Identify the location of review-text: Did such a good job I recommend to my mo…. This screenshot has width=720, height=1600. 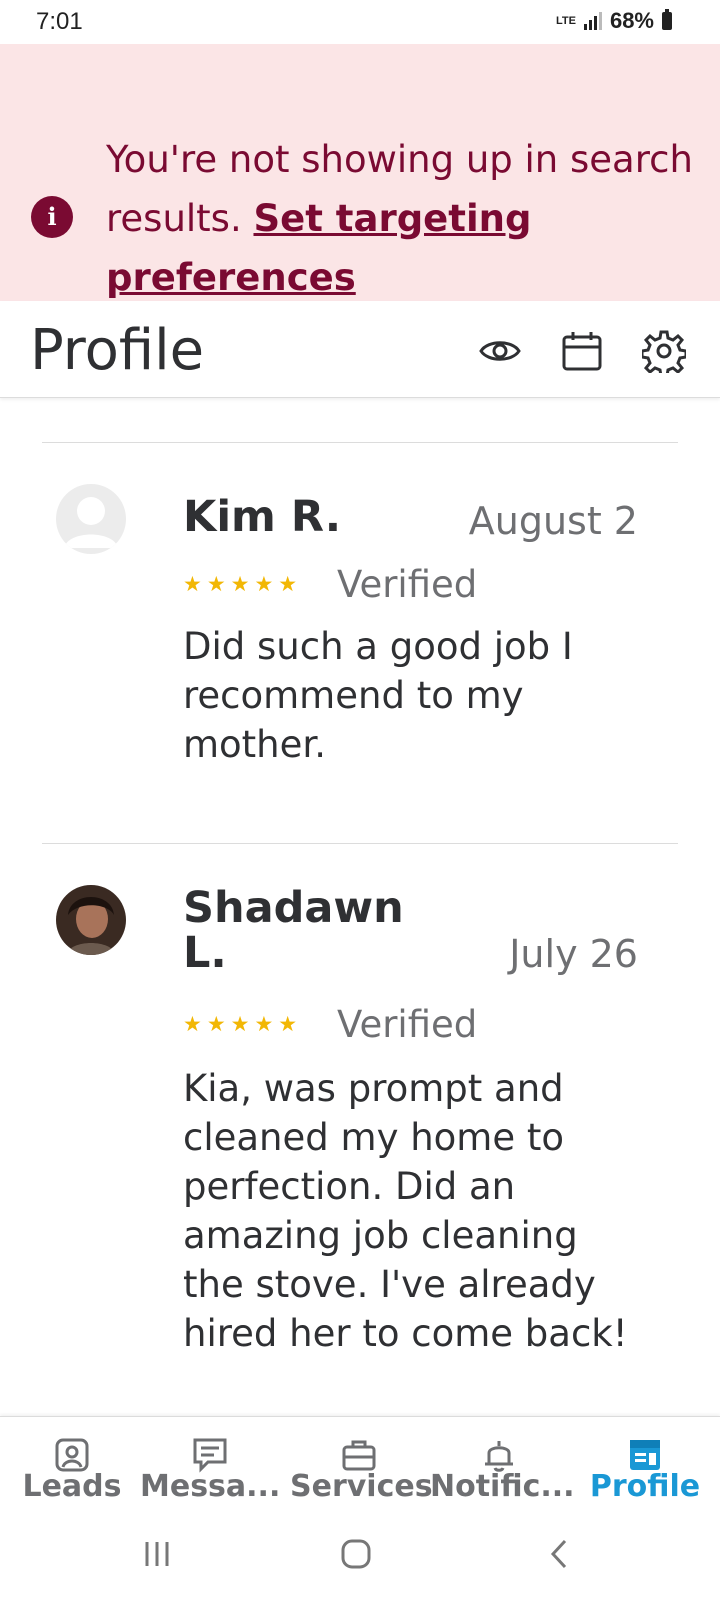
(378, 695).